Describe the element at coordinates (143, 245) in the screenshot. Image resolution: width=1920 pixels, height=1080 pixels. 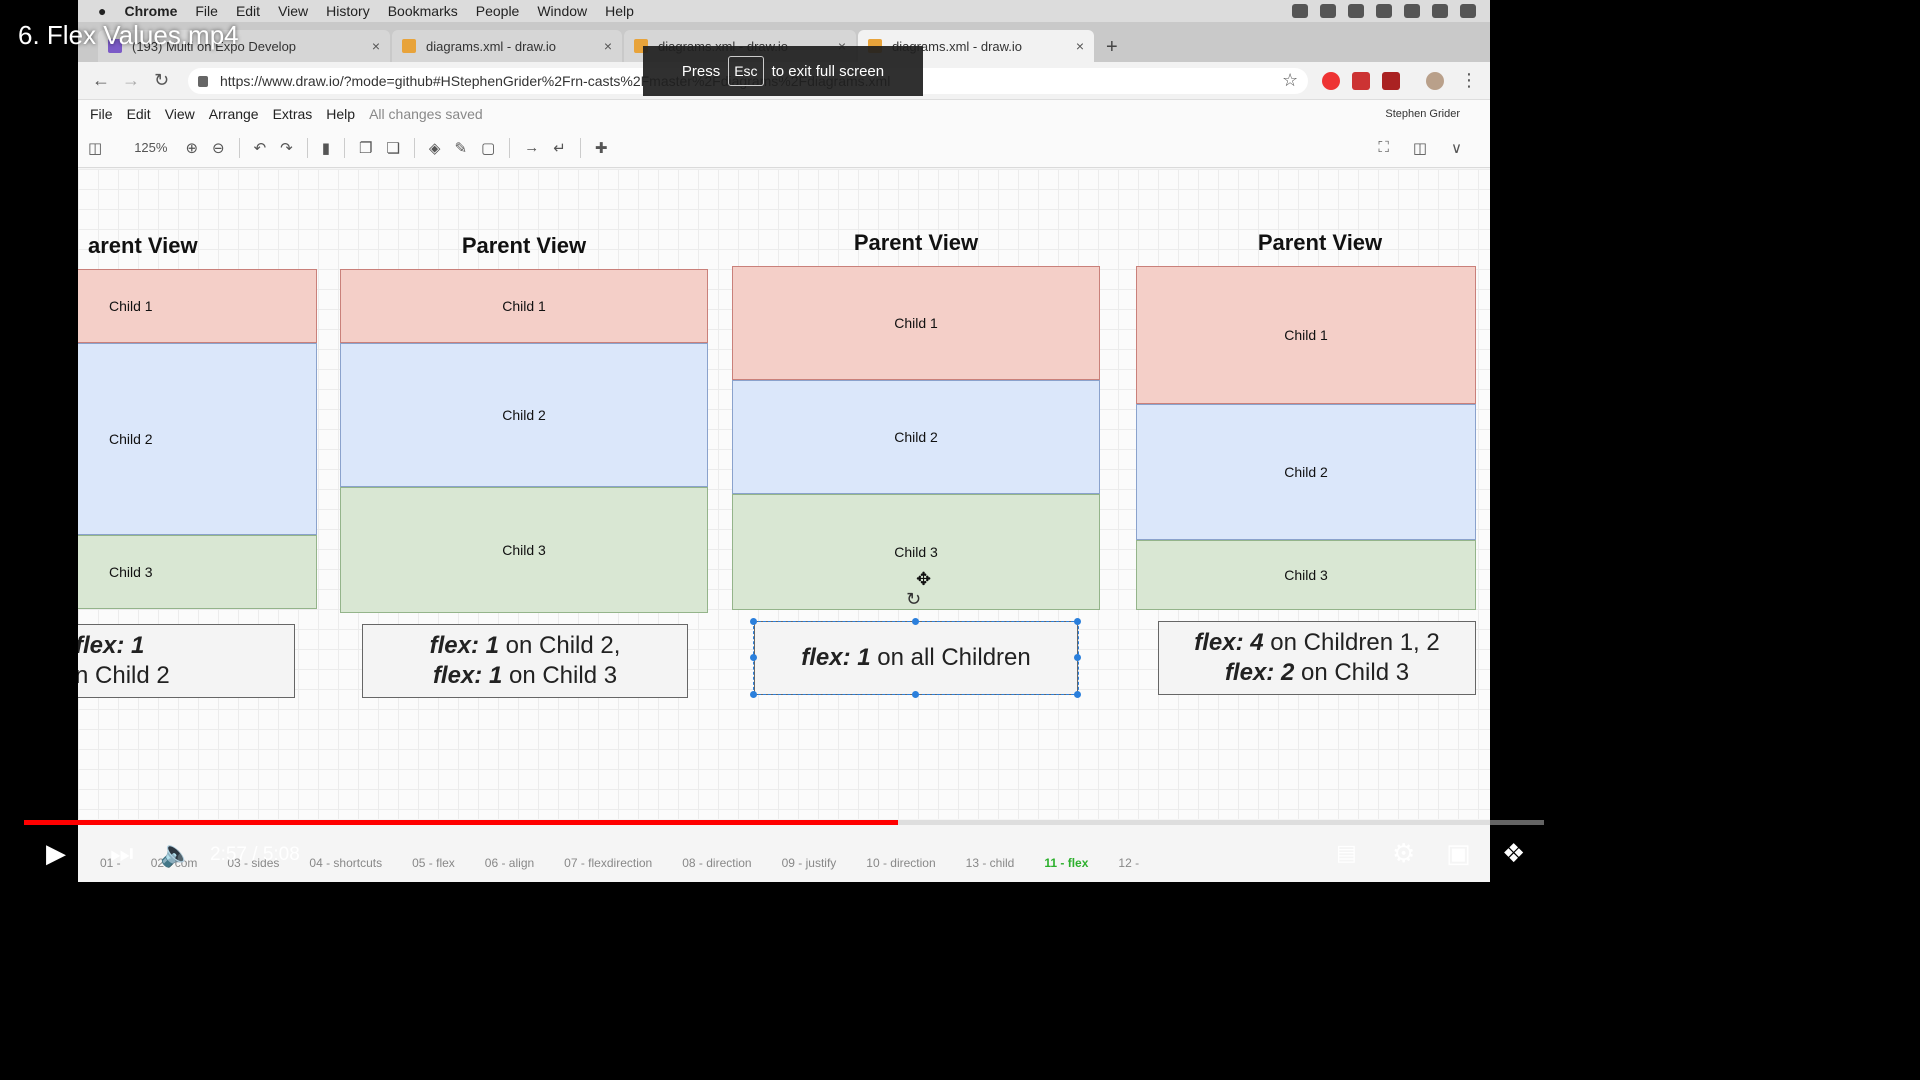
I see `parent-view-title: arent View` at that location.